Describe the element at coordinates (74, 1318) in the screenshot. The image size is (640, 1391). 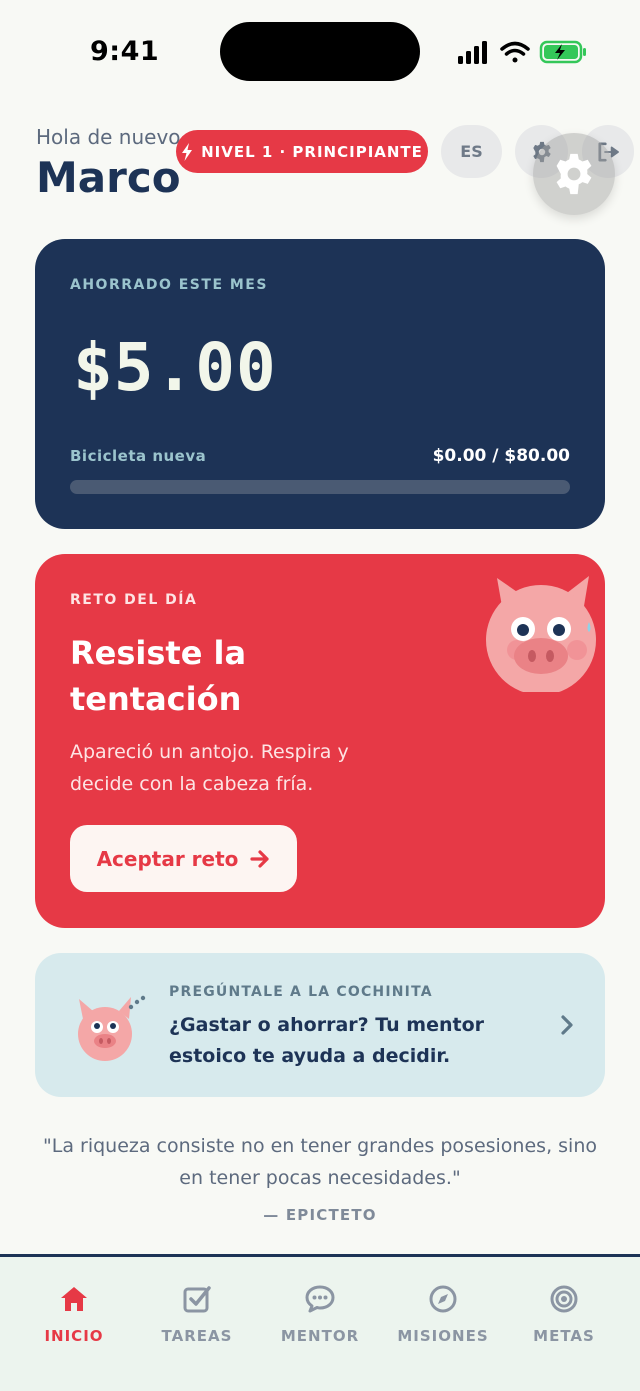
I see `nav-item-inicio: INICIO` at that location.